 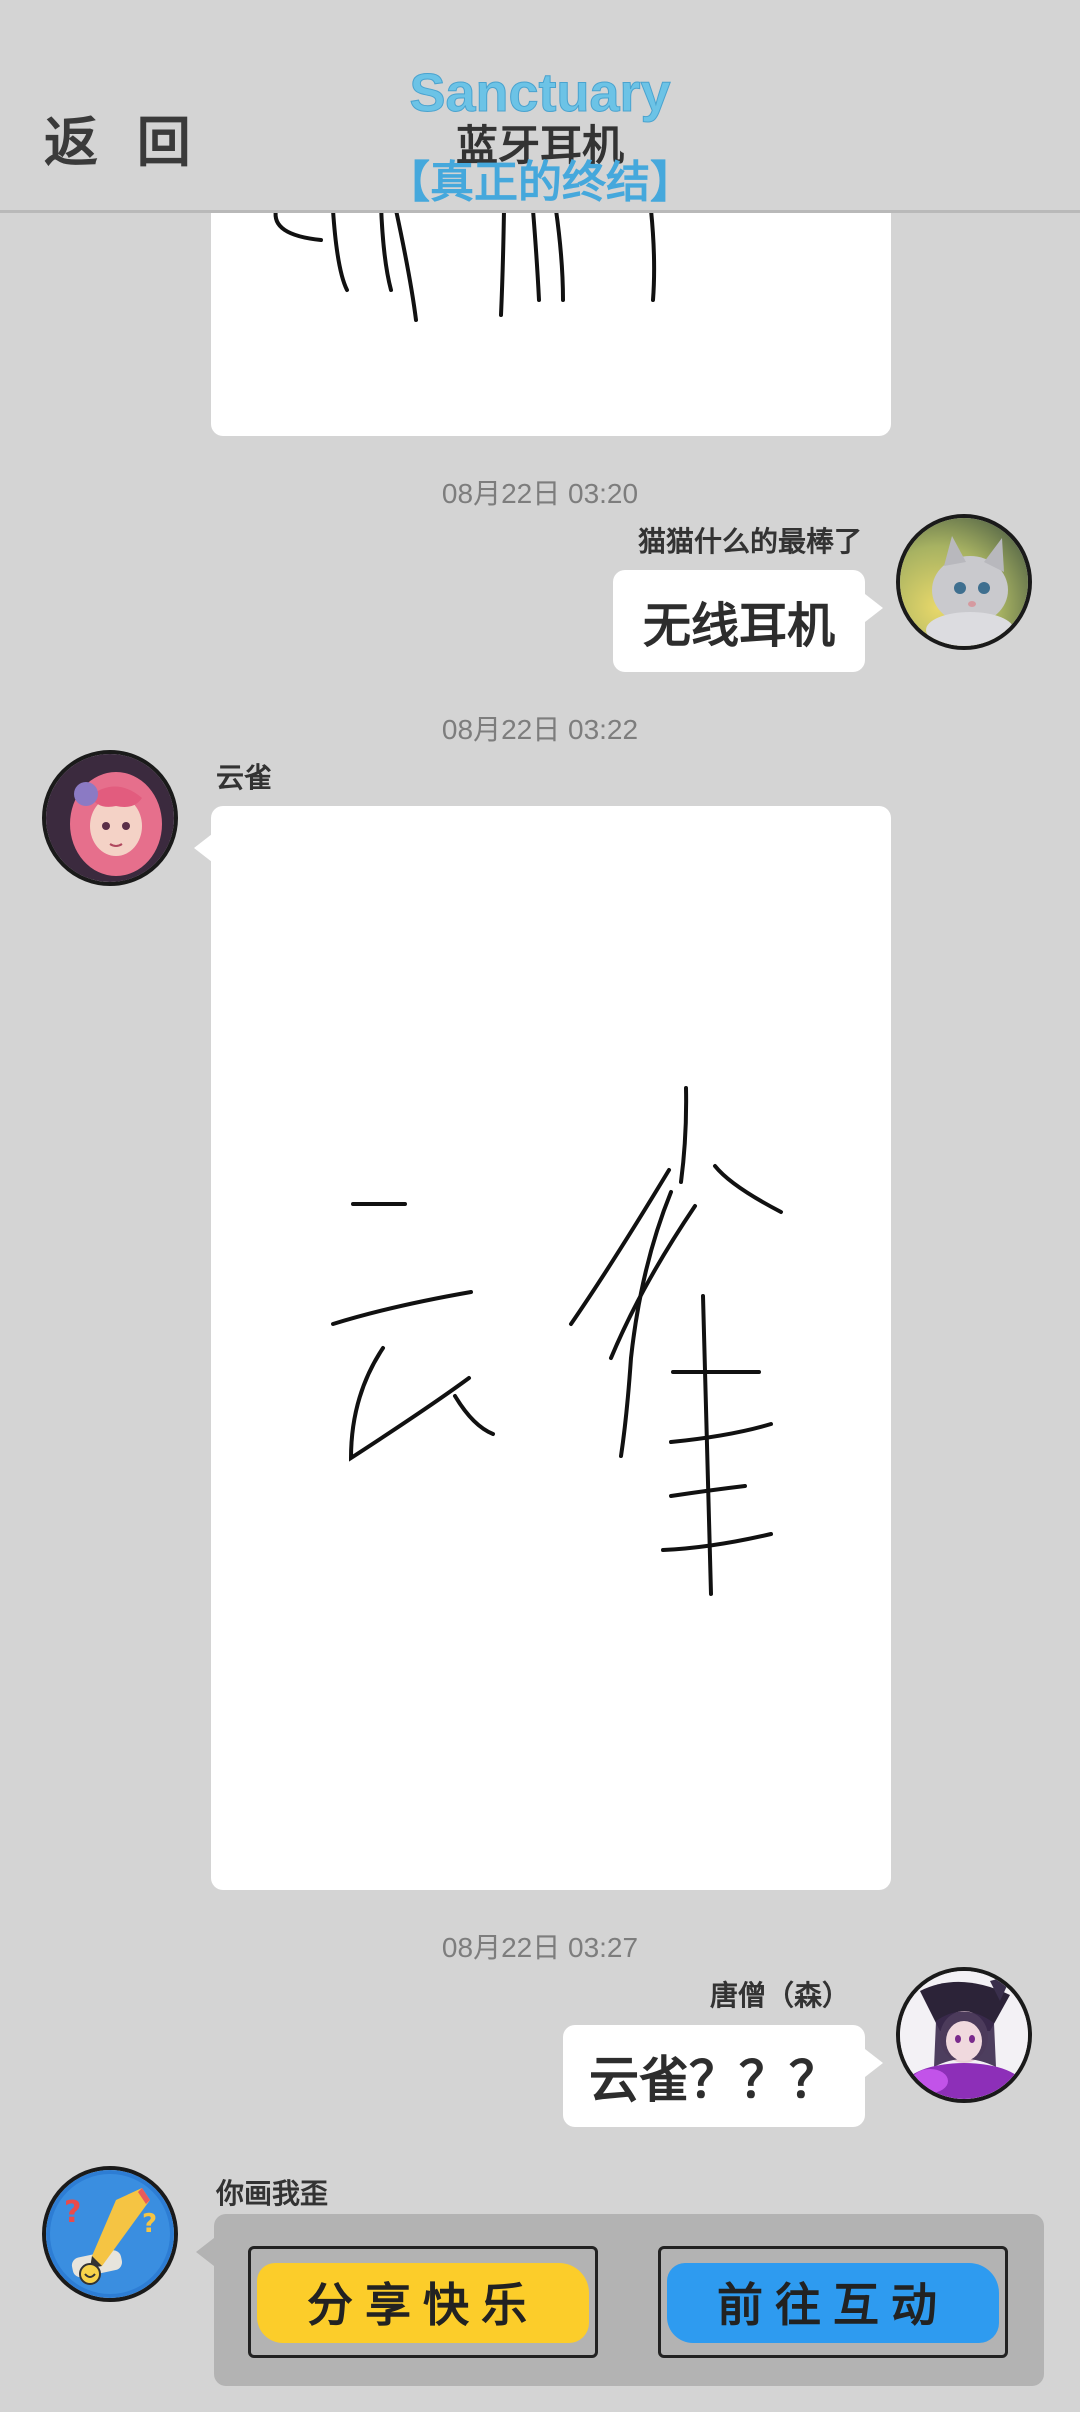 I want to click on message-timestamp: 08月22日 03:20, so click(x=540, y=493).